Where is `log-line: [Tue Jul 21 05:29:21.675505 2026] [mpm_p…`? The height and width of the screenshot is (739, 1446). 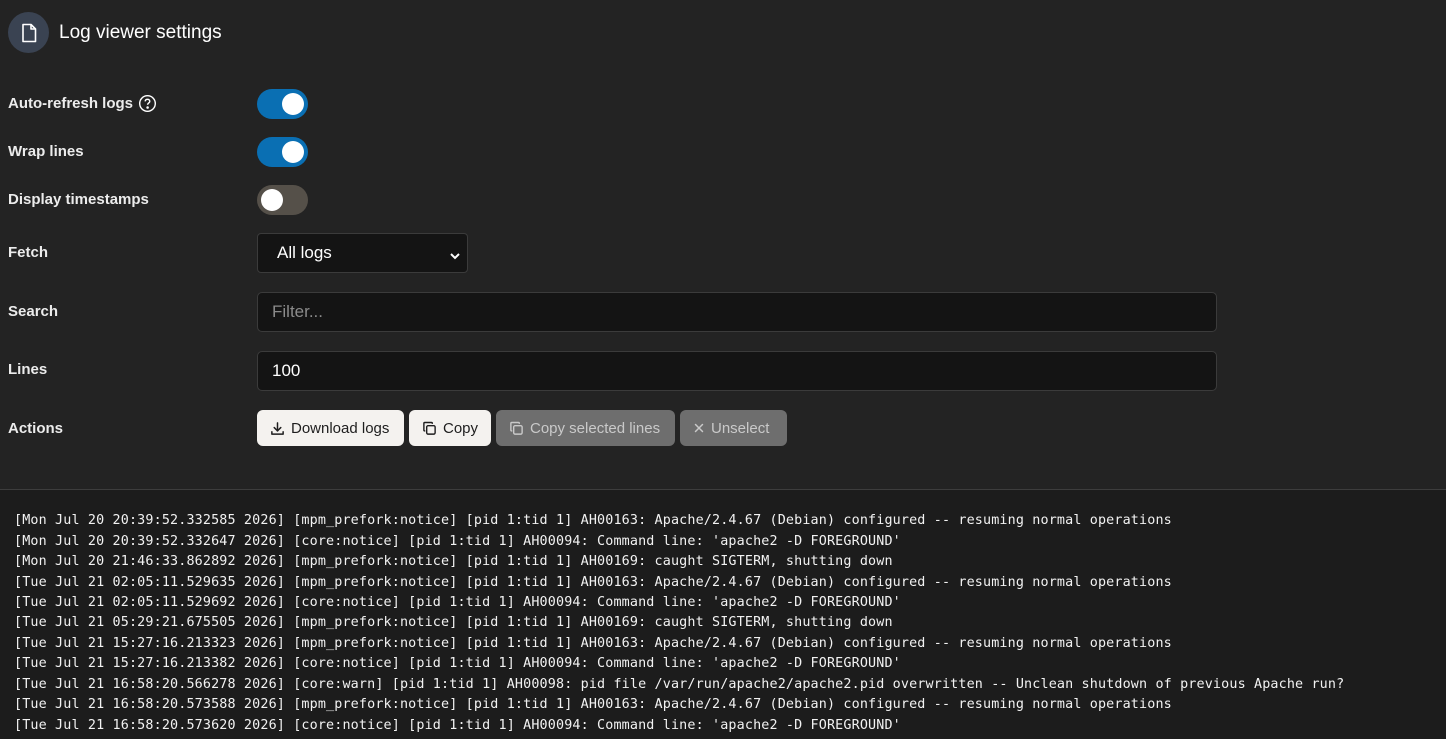
log-line: [Tue Jul 21 05:29:21.675505 2026] [mpm_p… is located at coordinates (453, 622).